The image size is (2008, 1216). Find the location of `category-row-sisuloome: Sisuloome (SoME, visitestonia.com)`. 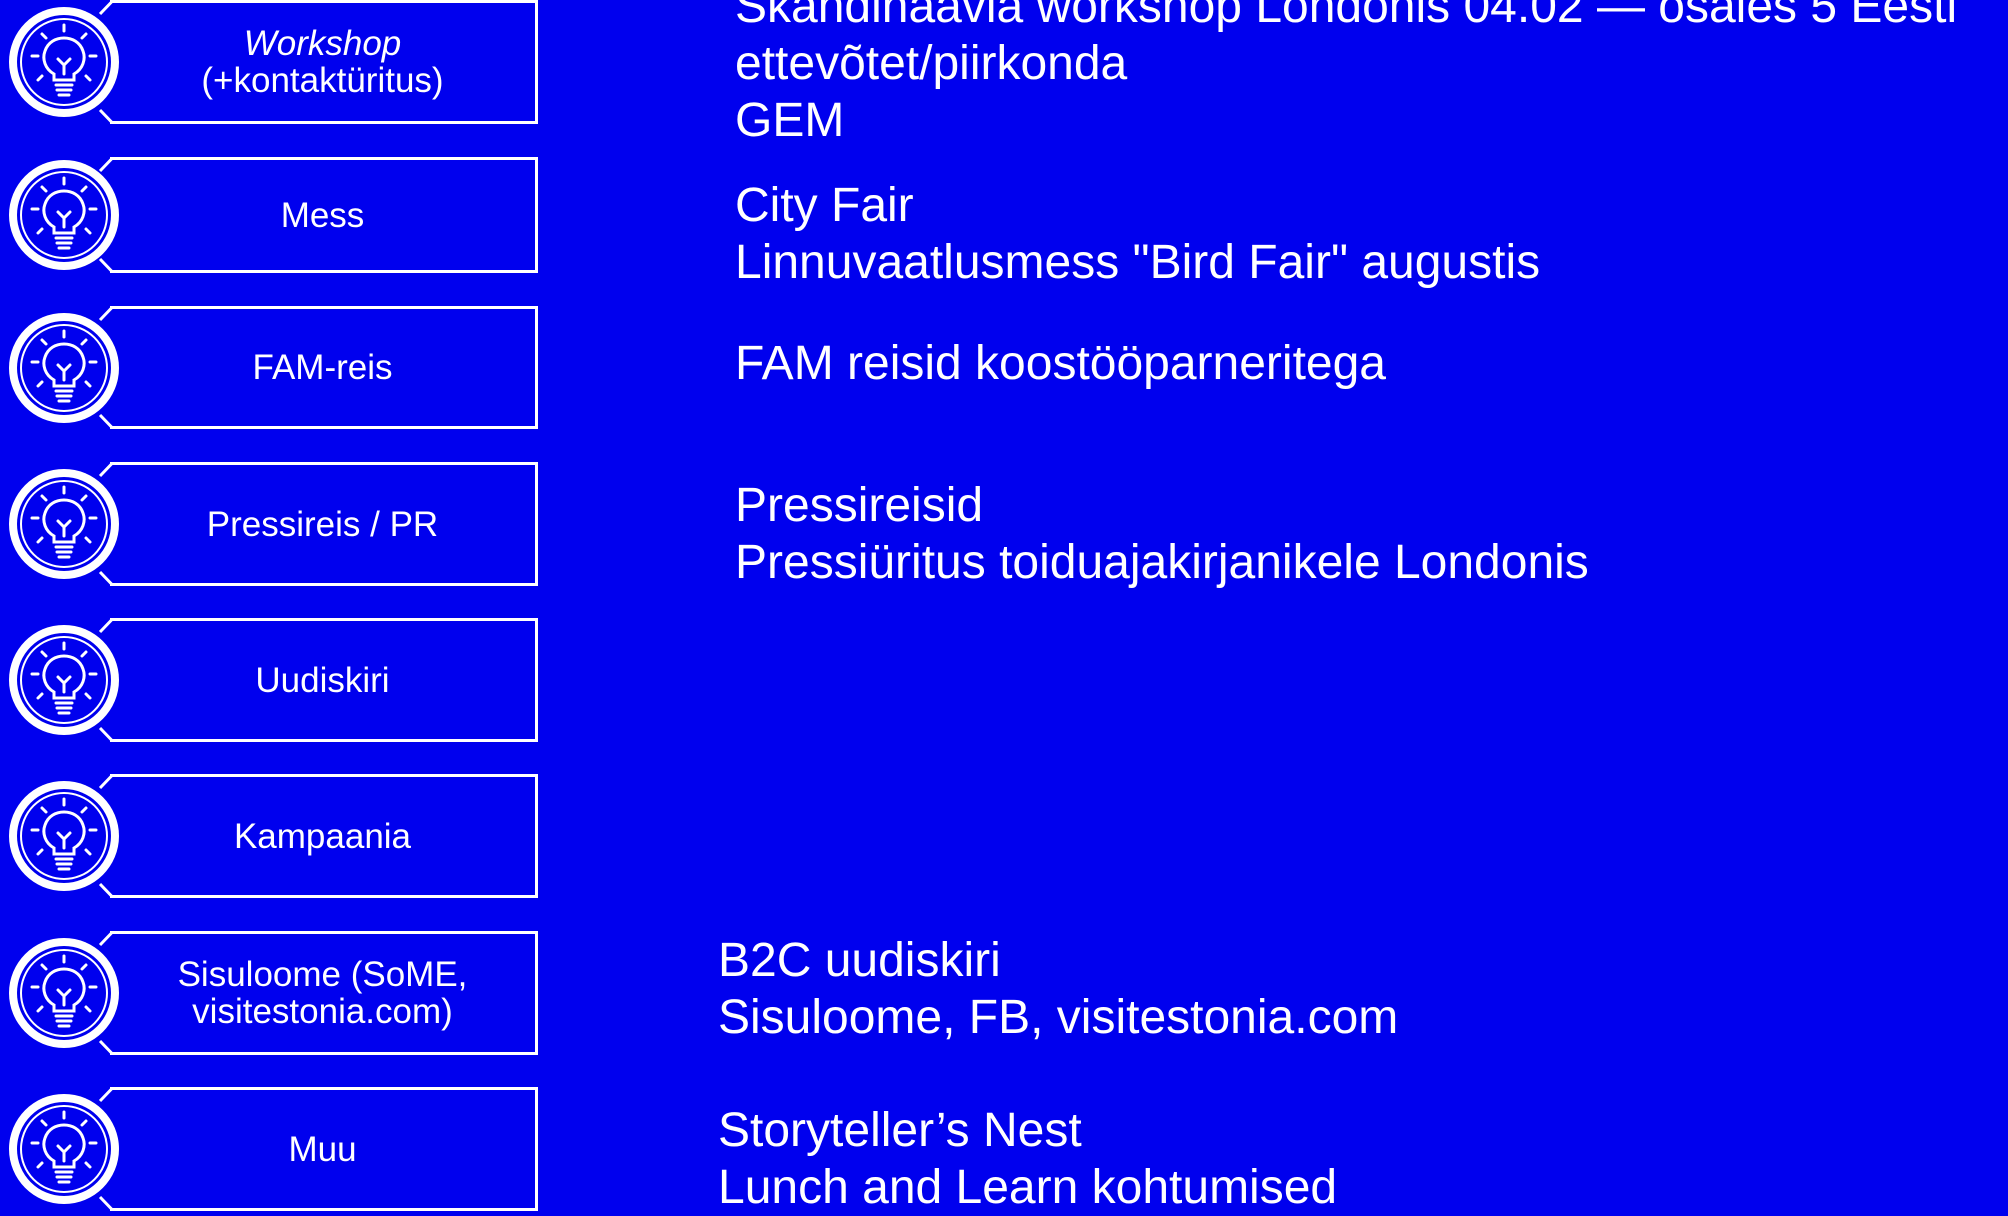

category-row-sisuloome: Sisuloome (SoME, visitestonia.com) is located at coordinates (280, 993).